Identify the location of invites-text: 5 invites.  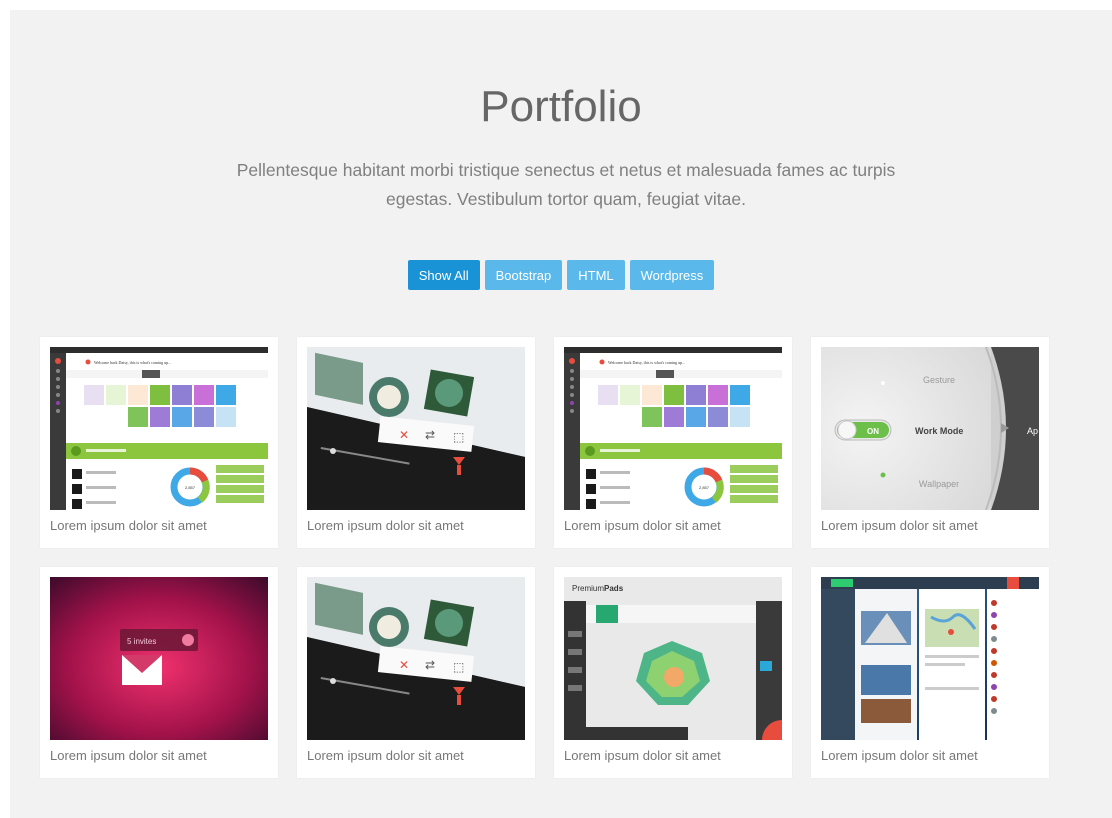
(141, 641).